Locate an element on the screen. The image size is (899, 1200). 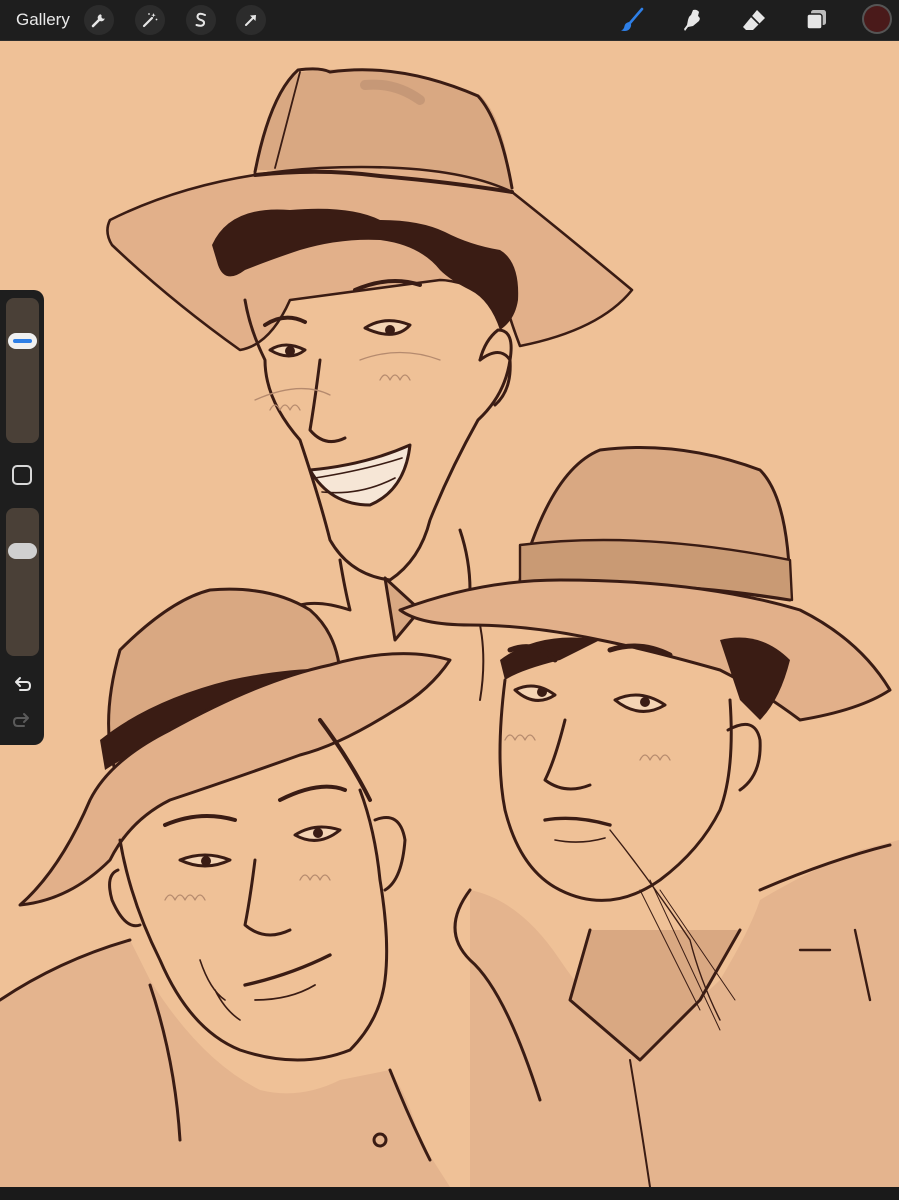
selection-button is located at coordinates (201, 20).